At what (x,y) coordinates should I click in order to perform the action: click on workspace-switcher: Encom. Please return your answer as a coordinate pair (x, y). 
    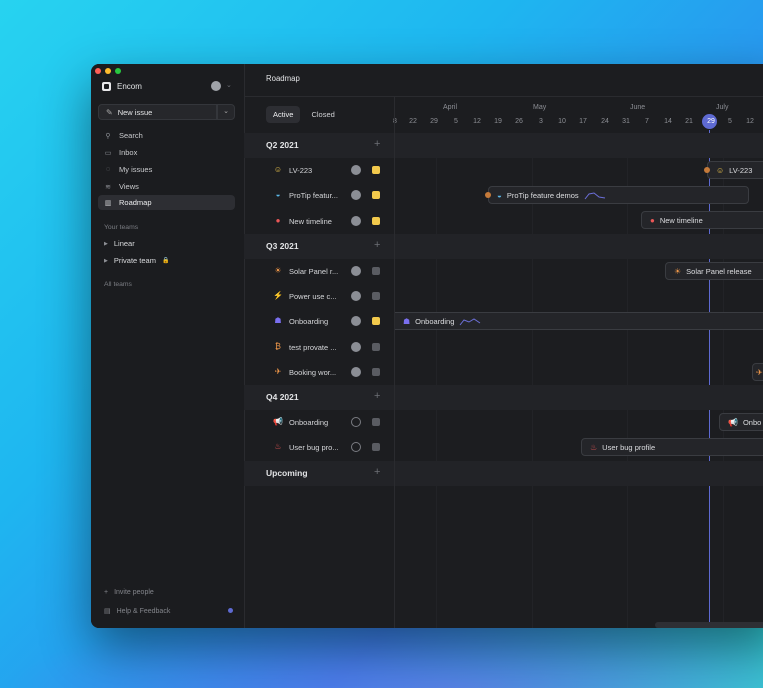
    Looking at the image, I should click on (122, 86).